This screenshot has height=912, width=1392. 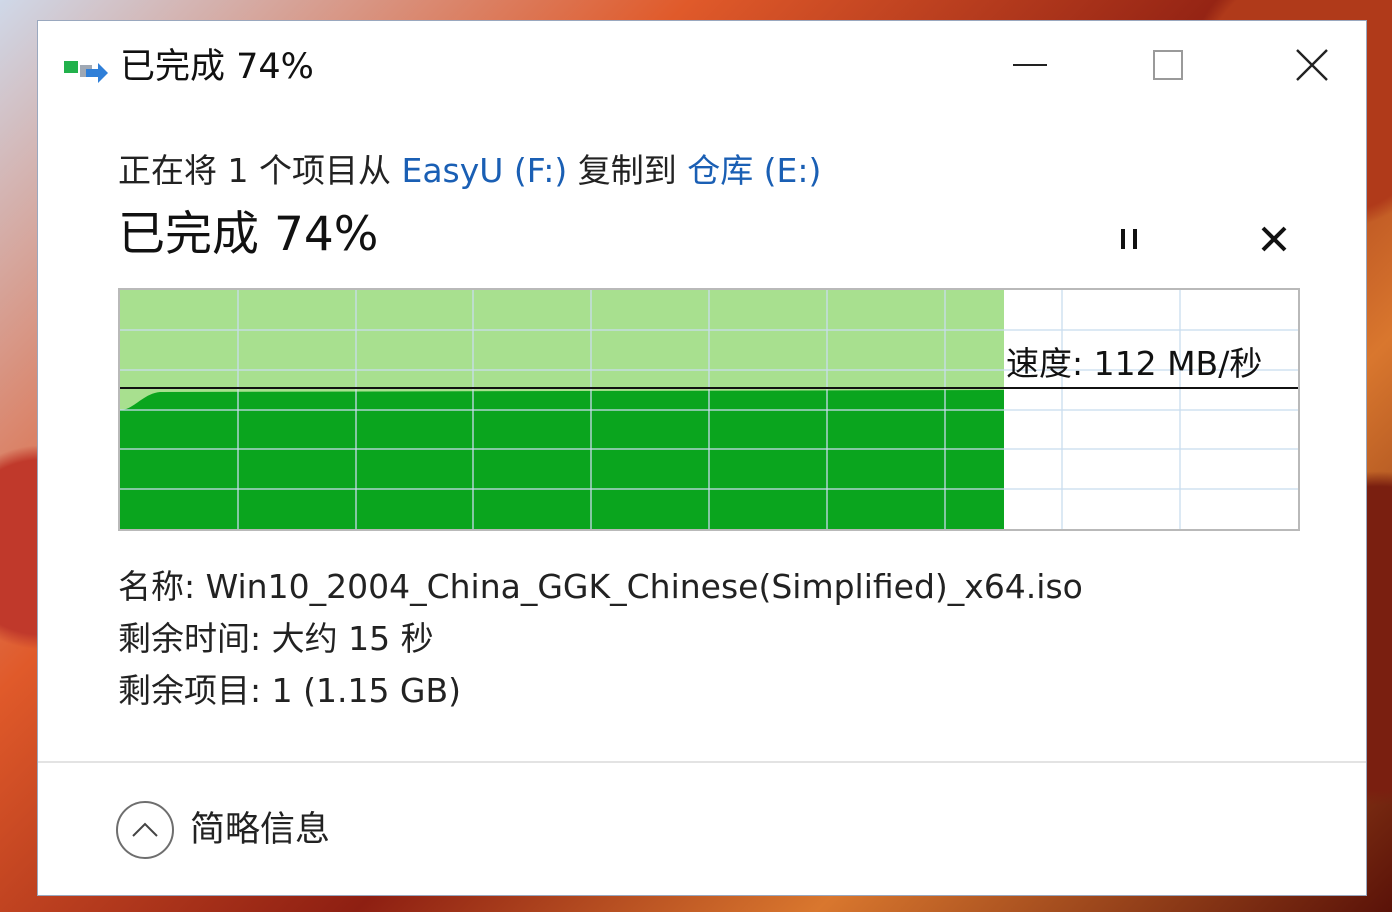 I want to click on footer-divider, so click(x=702, y=762).